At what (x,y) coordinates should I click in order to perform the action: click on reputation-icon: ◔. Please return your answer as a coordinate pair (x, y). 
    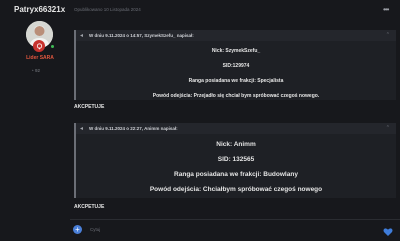
    Looking at the image, I should click on (32, 70).